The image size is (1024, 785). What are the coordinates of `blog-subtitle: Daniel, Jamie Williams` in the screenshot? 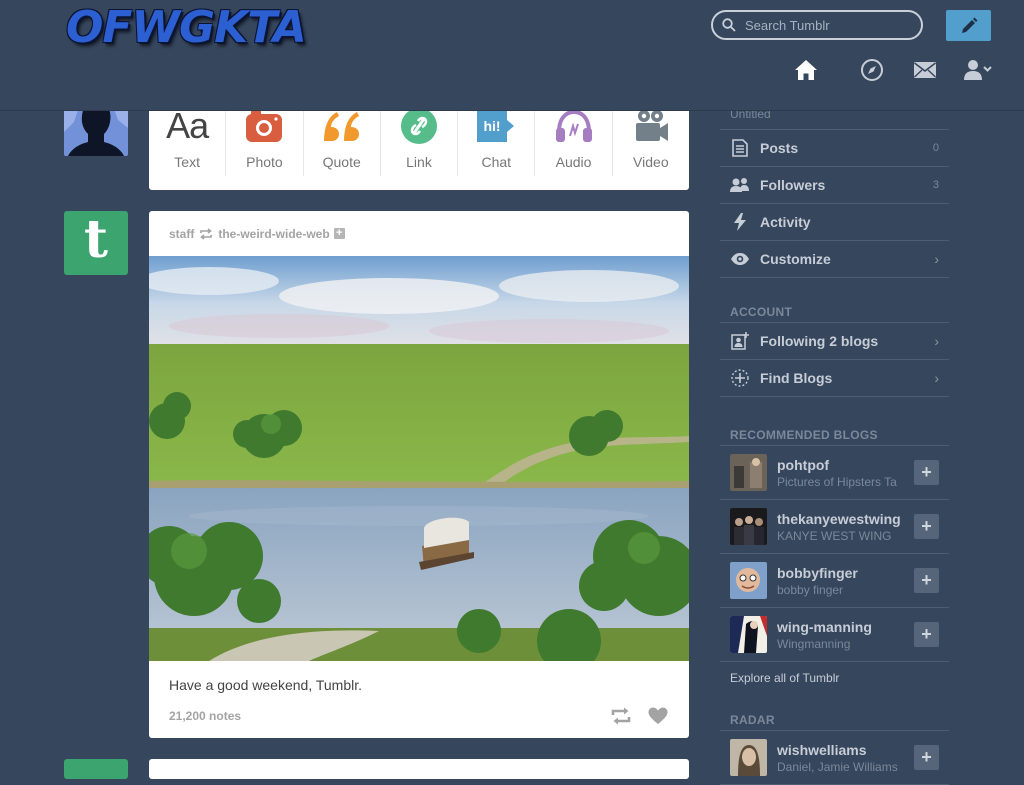 It's located at (837, 766).